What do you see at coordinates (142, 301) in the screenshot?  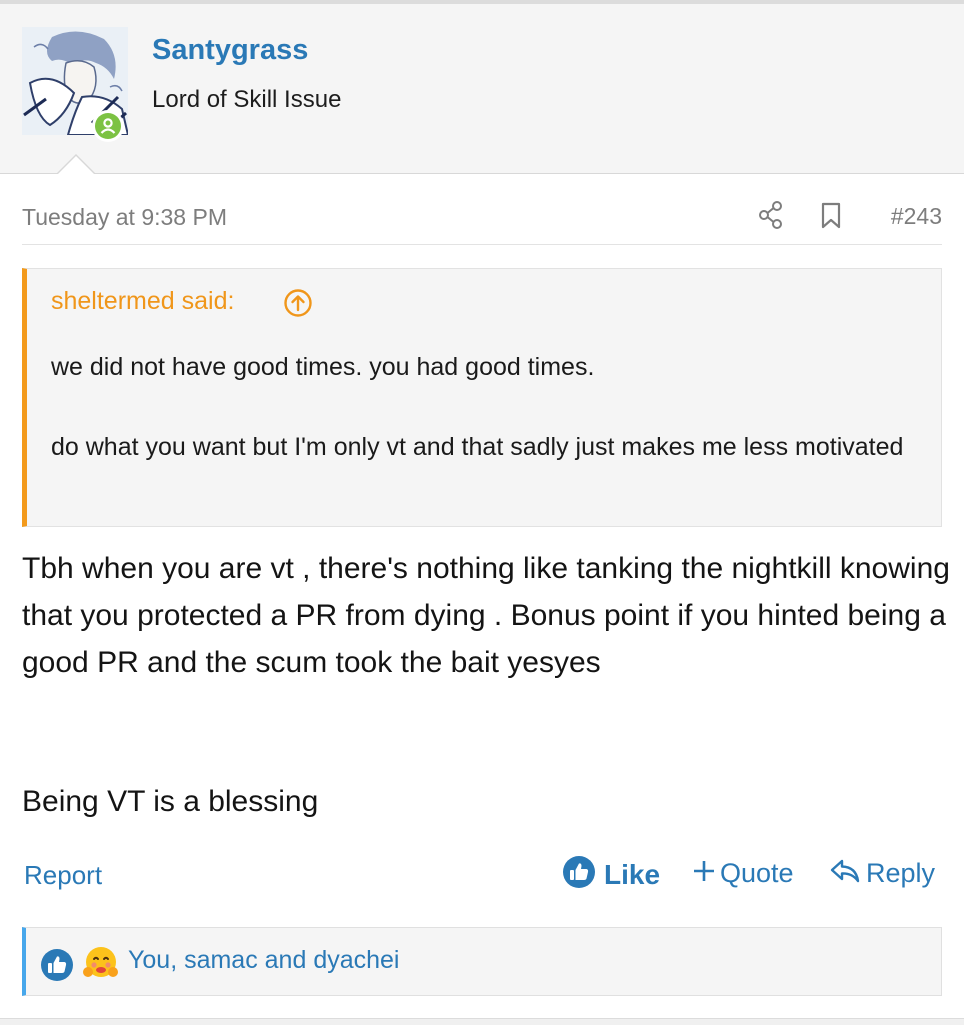 I see `quote-author-link: sheltermed said:` at bounding box center [142, 301].